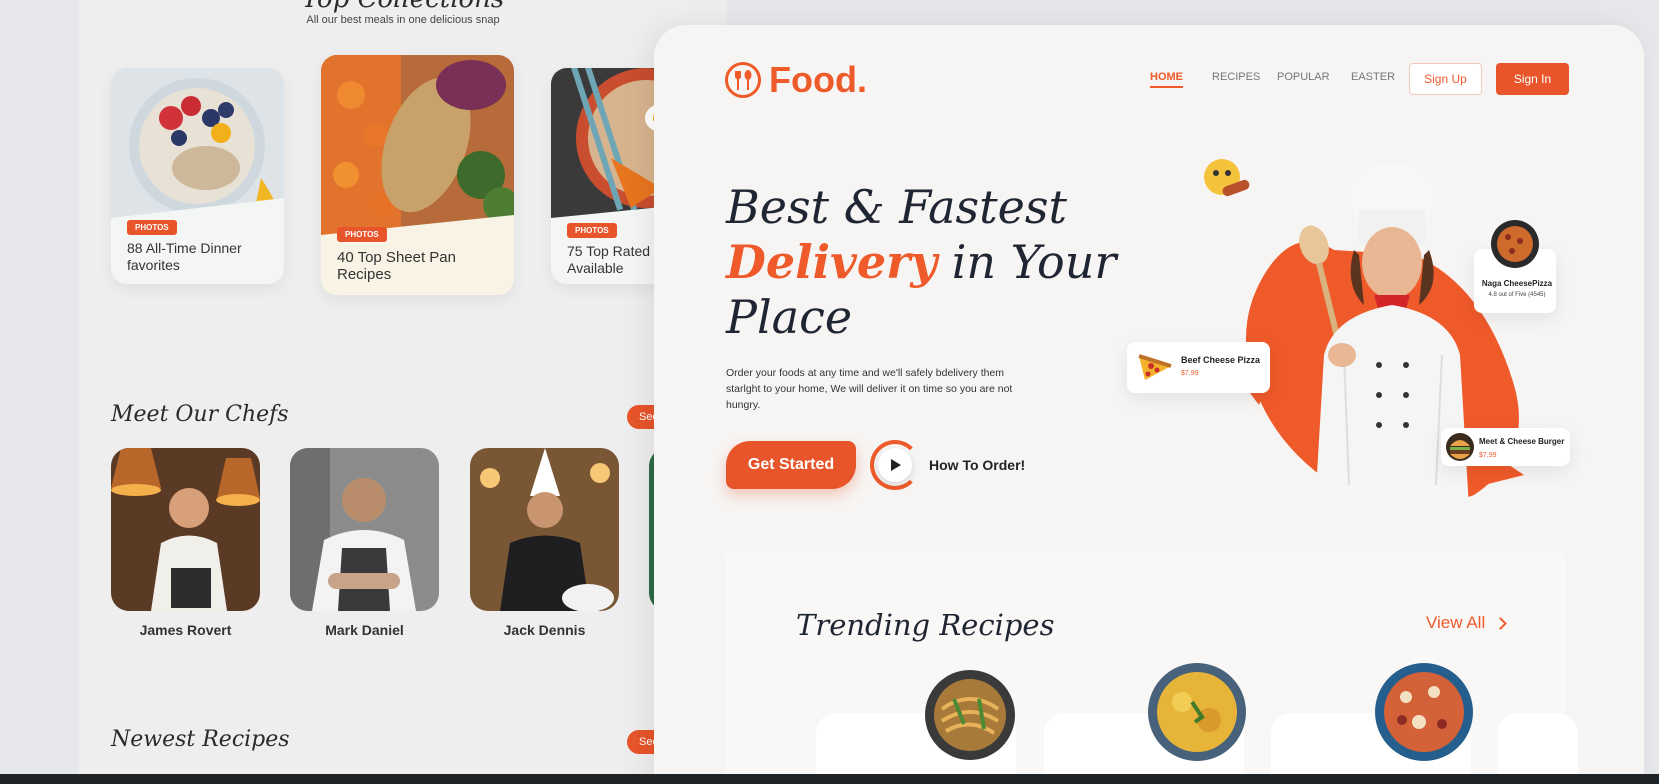 This screenshot has height=784, width=1659. What do you see at coordinates (1166, 79) in the screenshot?
I see `nav-home: HOME` at bounding box center [1166, 79].